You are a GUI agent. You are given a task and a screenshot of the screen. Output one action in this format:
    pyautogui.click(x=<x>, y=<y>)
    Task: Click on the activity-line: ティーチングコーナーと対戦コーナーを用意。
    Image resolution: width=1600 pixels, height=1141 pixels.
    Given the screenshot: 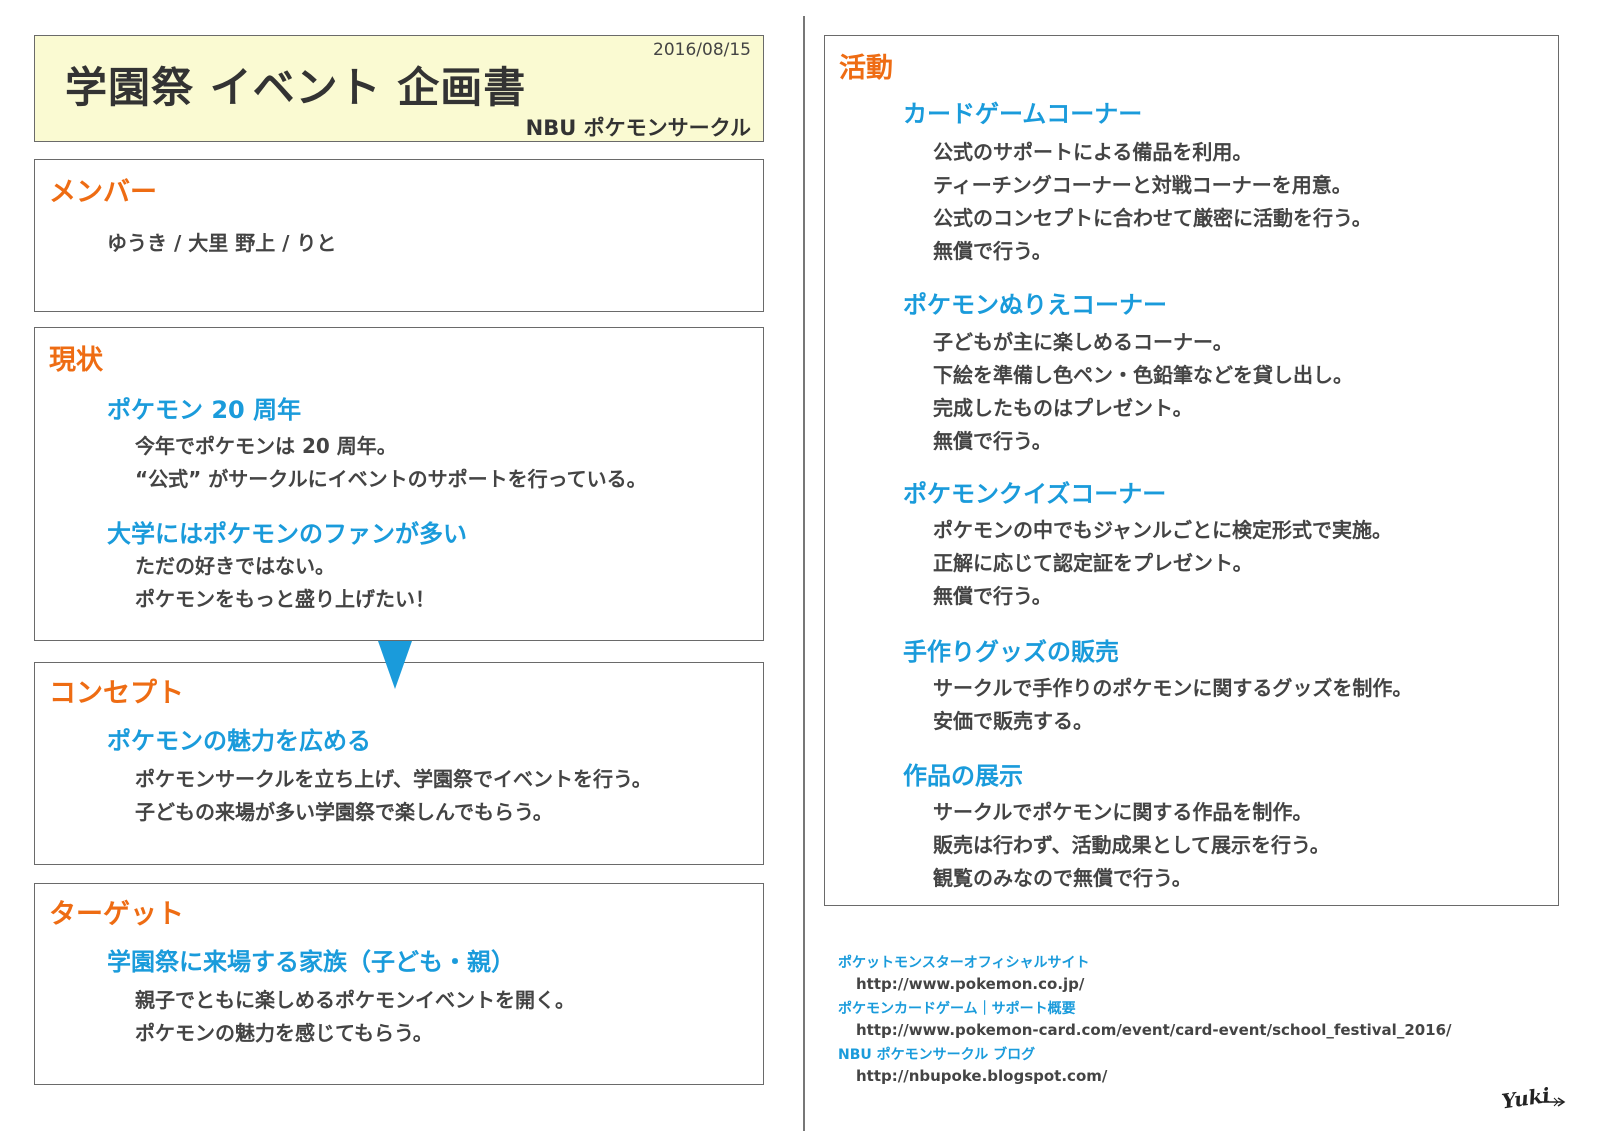 What is the action you would take?
    pyautogui.click(x=1142, y=185)
    